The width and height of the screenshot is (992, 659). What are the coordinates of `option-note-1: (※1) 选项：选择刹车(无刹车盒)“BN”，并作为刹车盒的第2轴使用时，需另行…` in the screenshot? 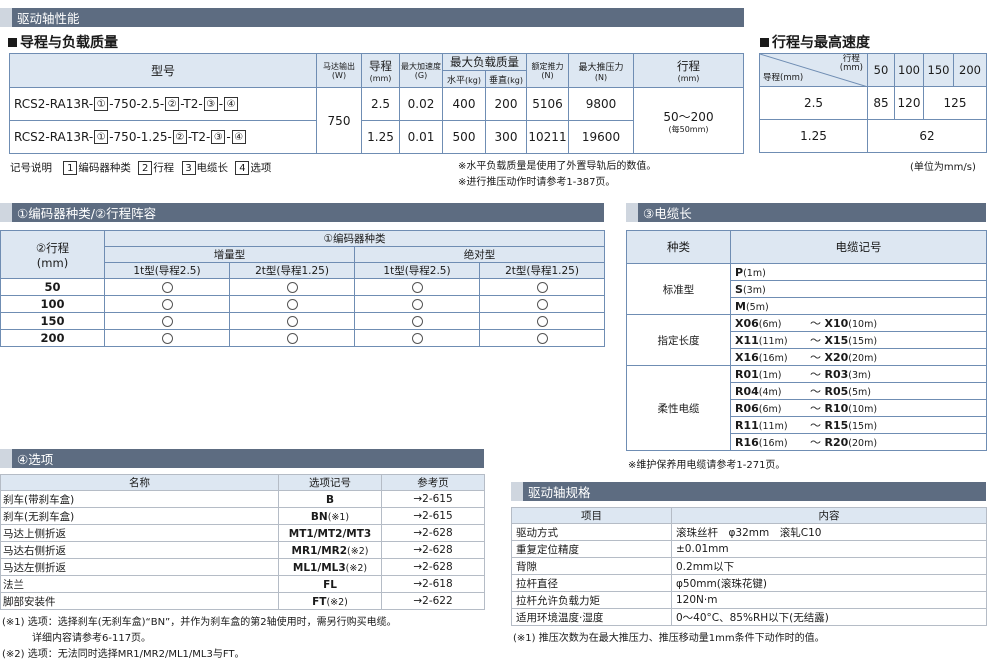 It's located at (199, 622).